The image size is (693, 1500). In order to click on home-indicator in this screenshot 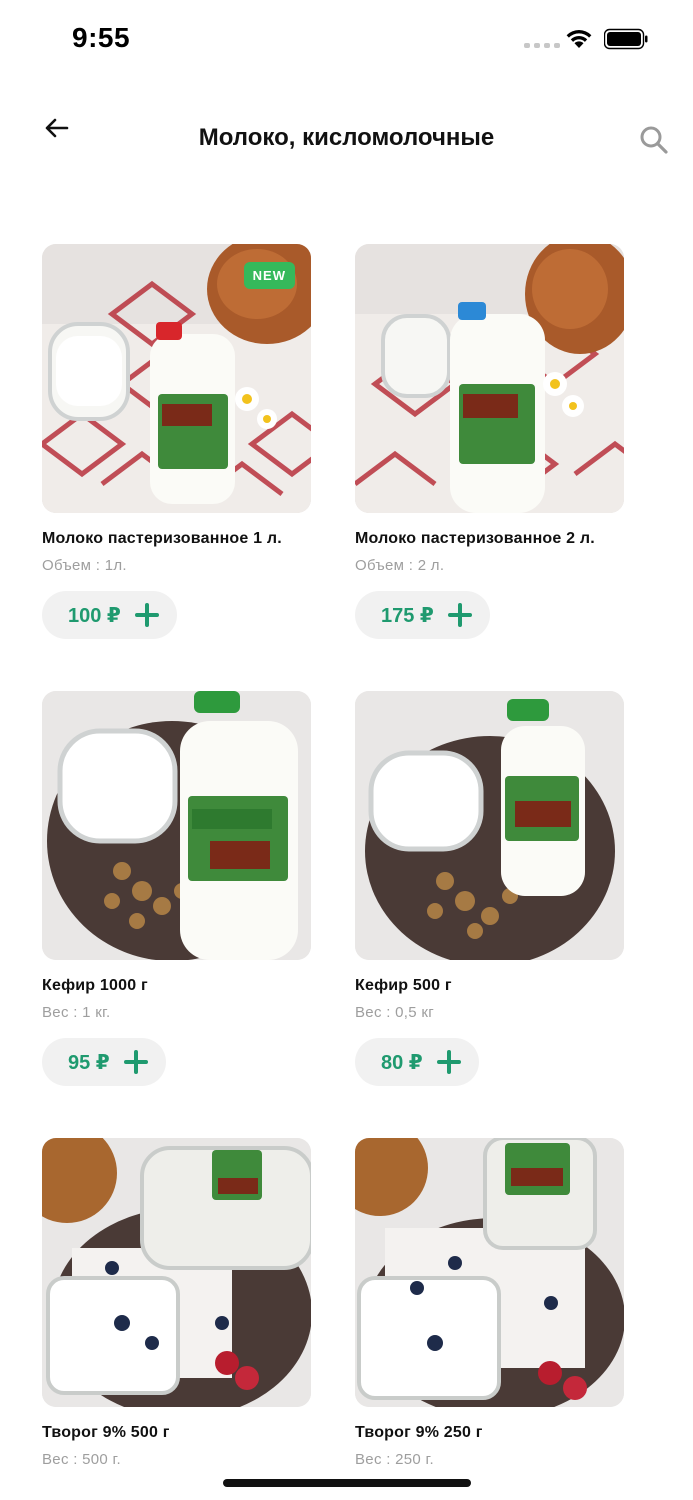, I will do `click(347, 1483)`.